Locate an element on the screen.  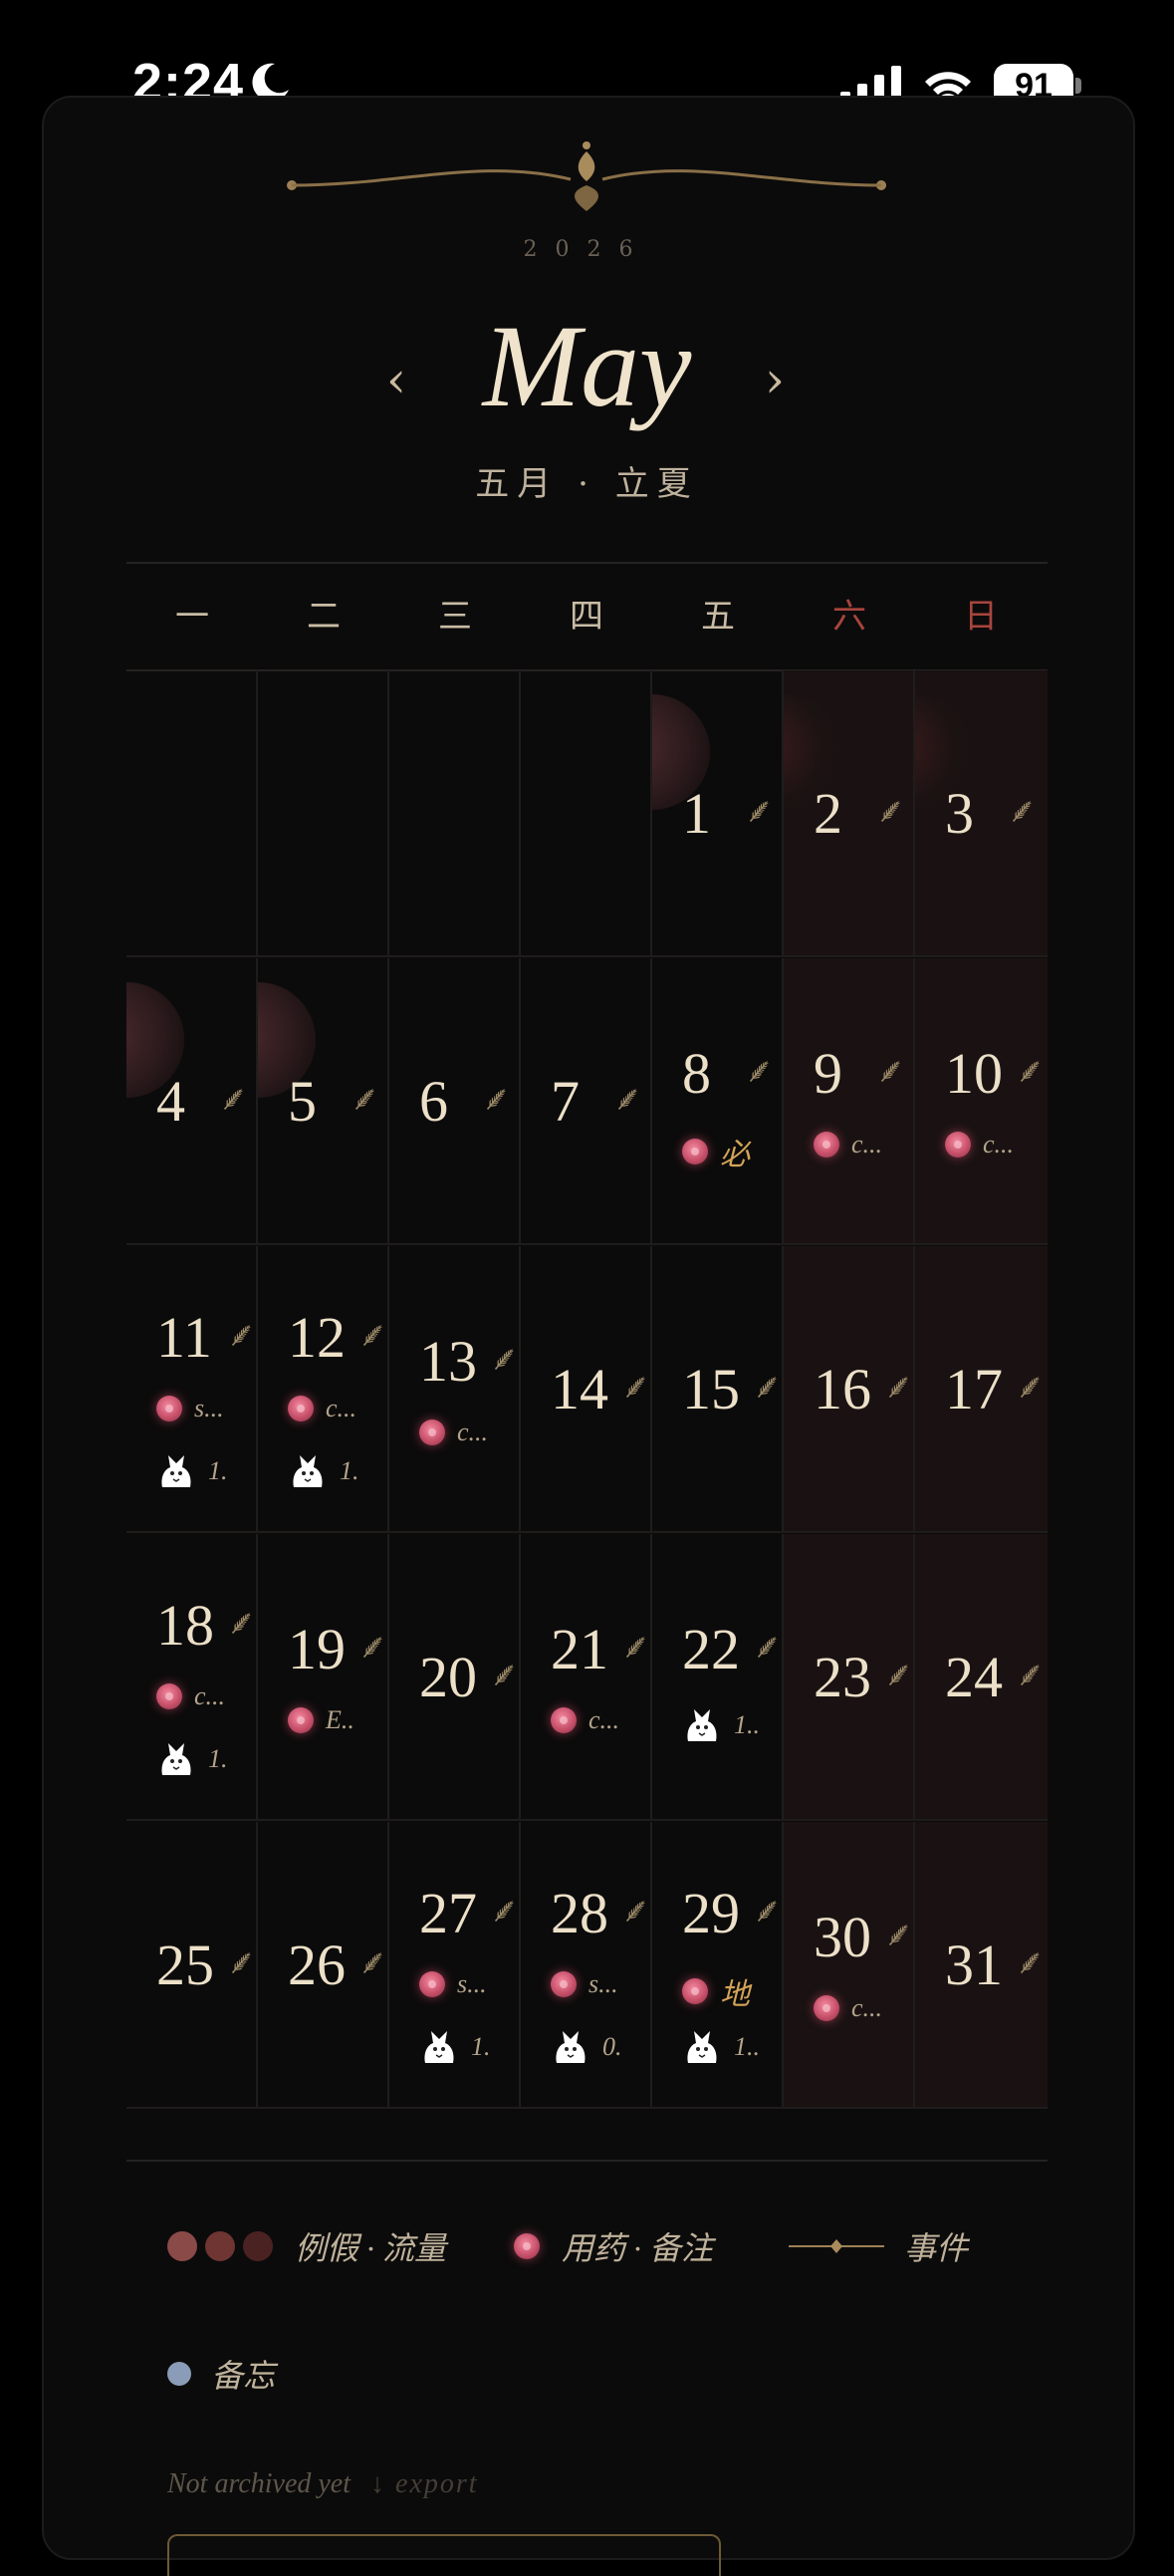
day-number: 11 is located at coordinates (184, 1337).